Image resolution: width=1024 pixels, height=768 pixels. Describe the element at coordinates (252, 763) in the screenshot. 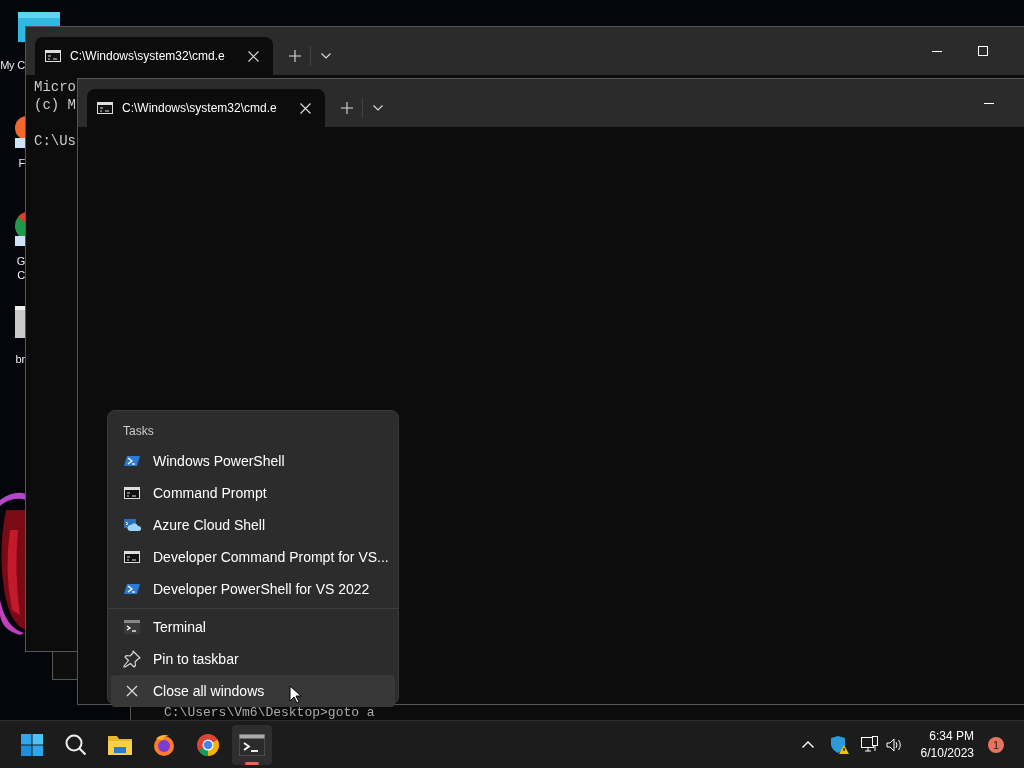

I see `running-indicator` at that location.